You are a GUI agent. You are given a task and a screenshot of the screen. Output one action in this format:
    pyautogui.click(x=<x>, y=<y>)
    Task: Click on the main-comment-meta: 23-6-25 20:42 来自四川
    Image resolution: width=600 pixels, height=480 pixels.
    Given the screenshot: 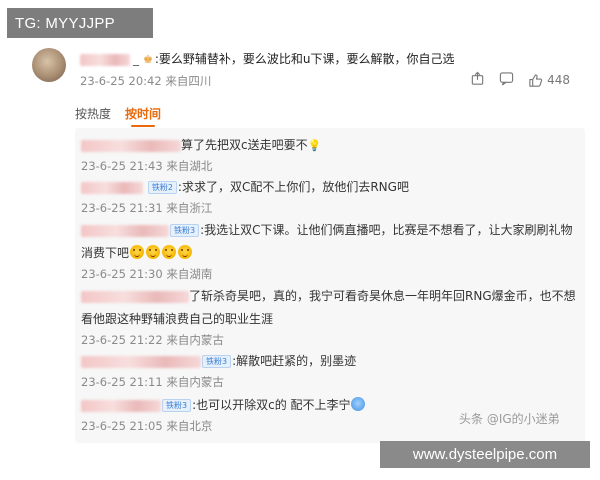 What is the action you would take?
    pyautogui.click(x=146, y=81)
    